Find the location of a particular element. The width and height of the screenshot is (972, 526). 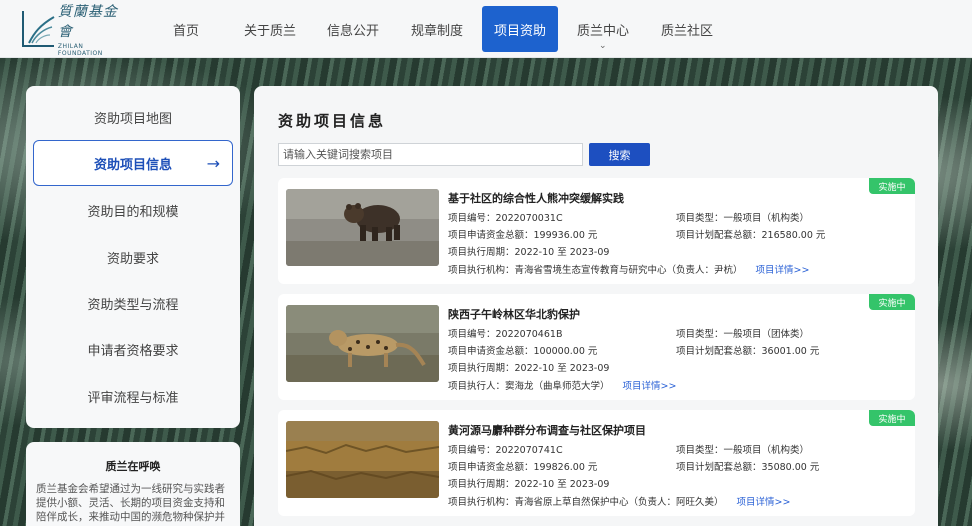

sidebar-item-label: 资助要求 is located at coordinates (132, 259).